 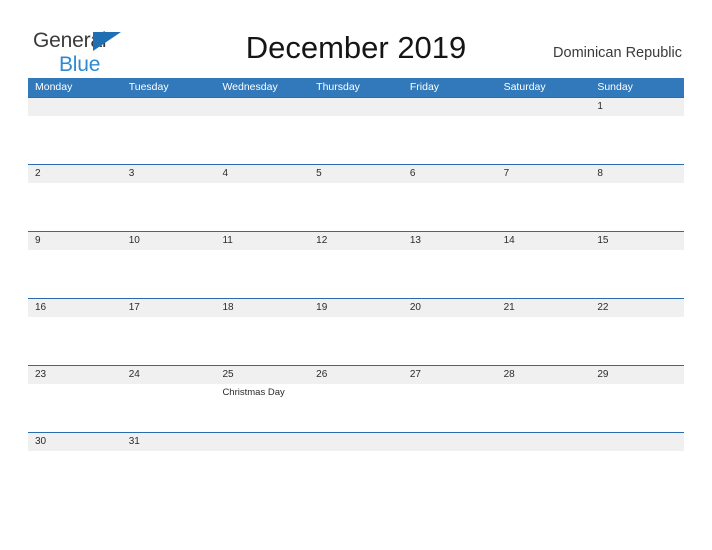 I want to click on day-cell: 4, so click(x=262, y=174).